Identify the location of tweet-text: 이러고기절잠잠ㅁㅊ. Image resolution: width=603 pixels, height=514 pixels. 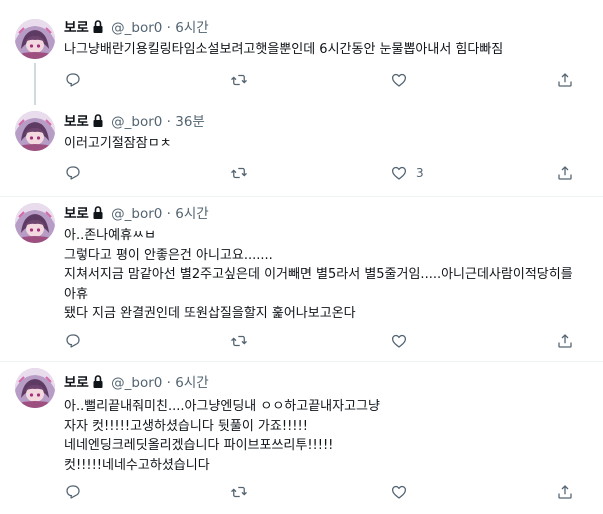
(118, 143).